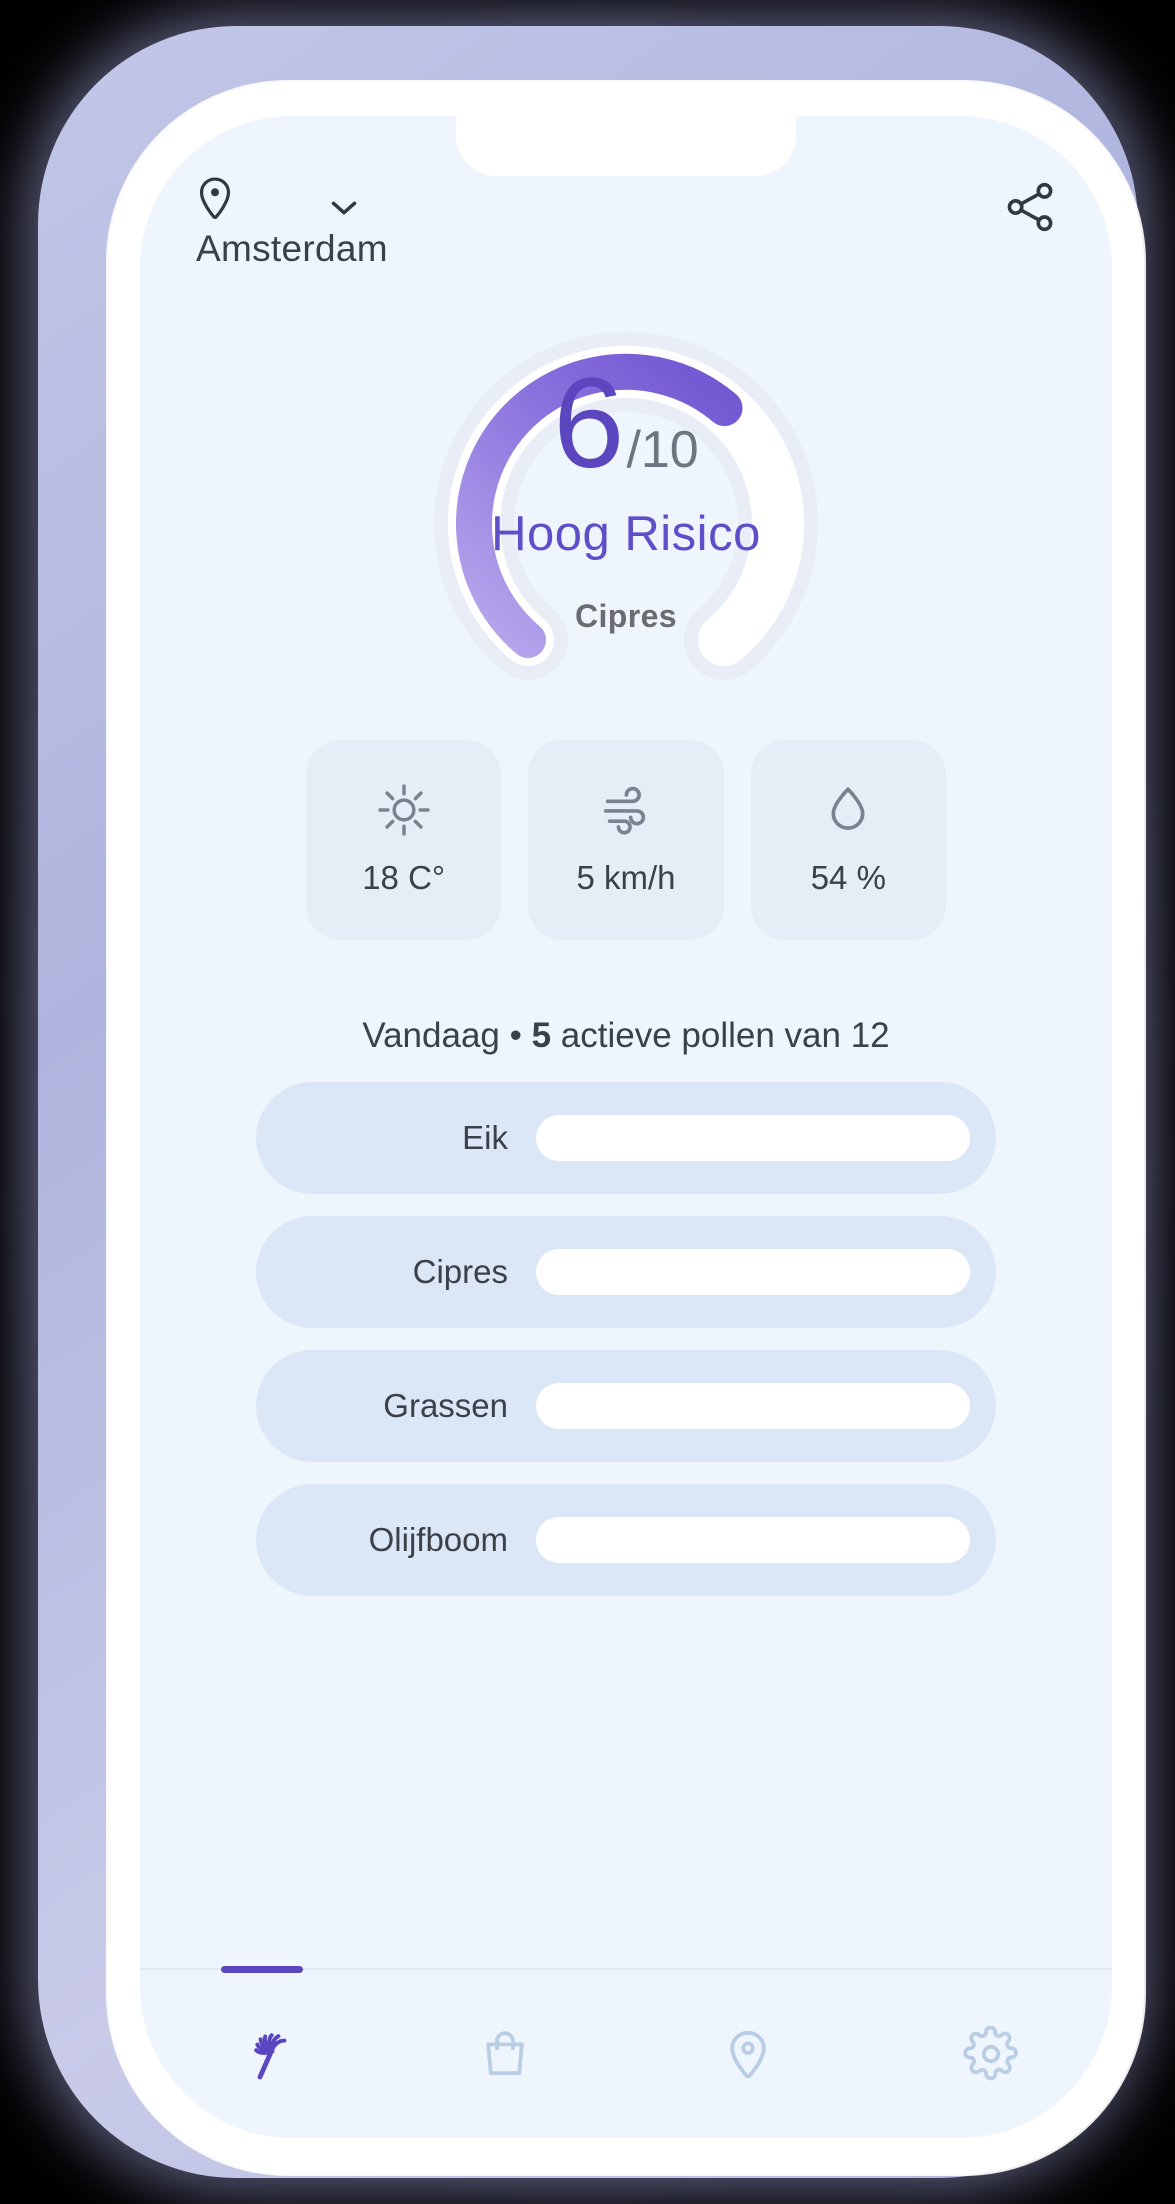 The image size is (1175, 2204). What do you see at coordinates (626, 877) in the screenshot?
I see `wind-value: 5 km/h` at bounding box center [626, 877].